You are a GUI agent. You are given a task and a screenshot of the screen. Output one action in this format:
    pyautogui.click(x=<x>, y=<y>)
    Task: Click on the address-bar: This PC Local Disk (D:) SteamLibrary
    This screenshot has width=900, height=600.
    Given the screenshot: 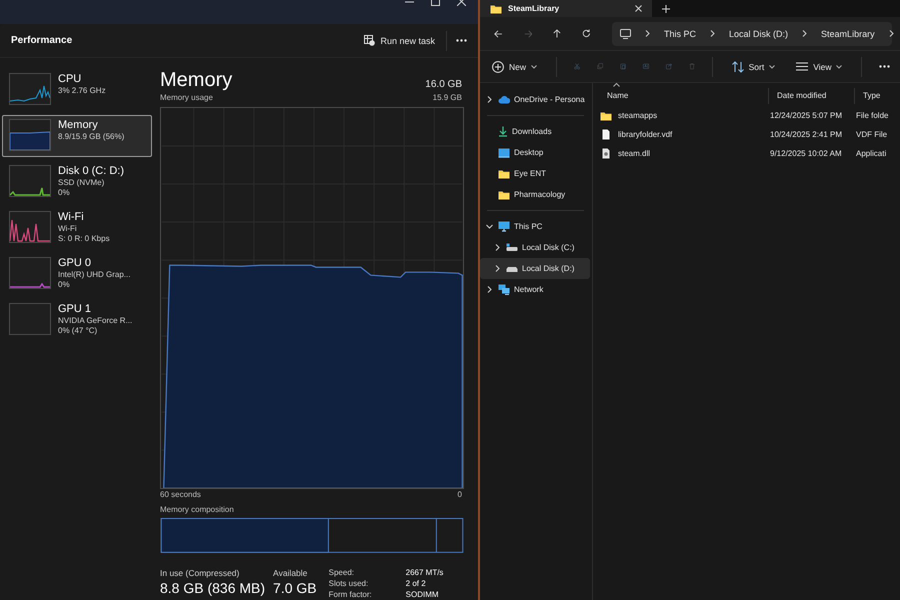 What is the action you would take?
    pyautogui.click(x=752, y=34)
    